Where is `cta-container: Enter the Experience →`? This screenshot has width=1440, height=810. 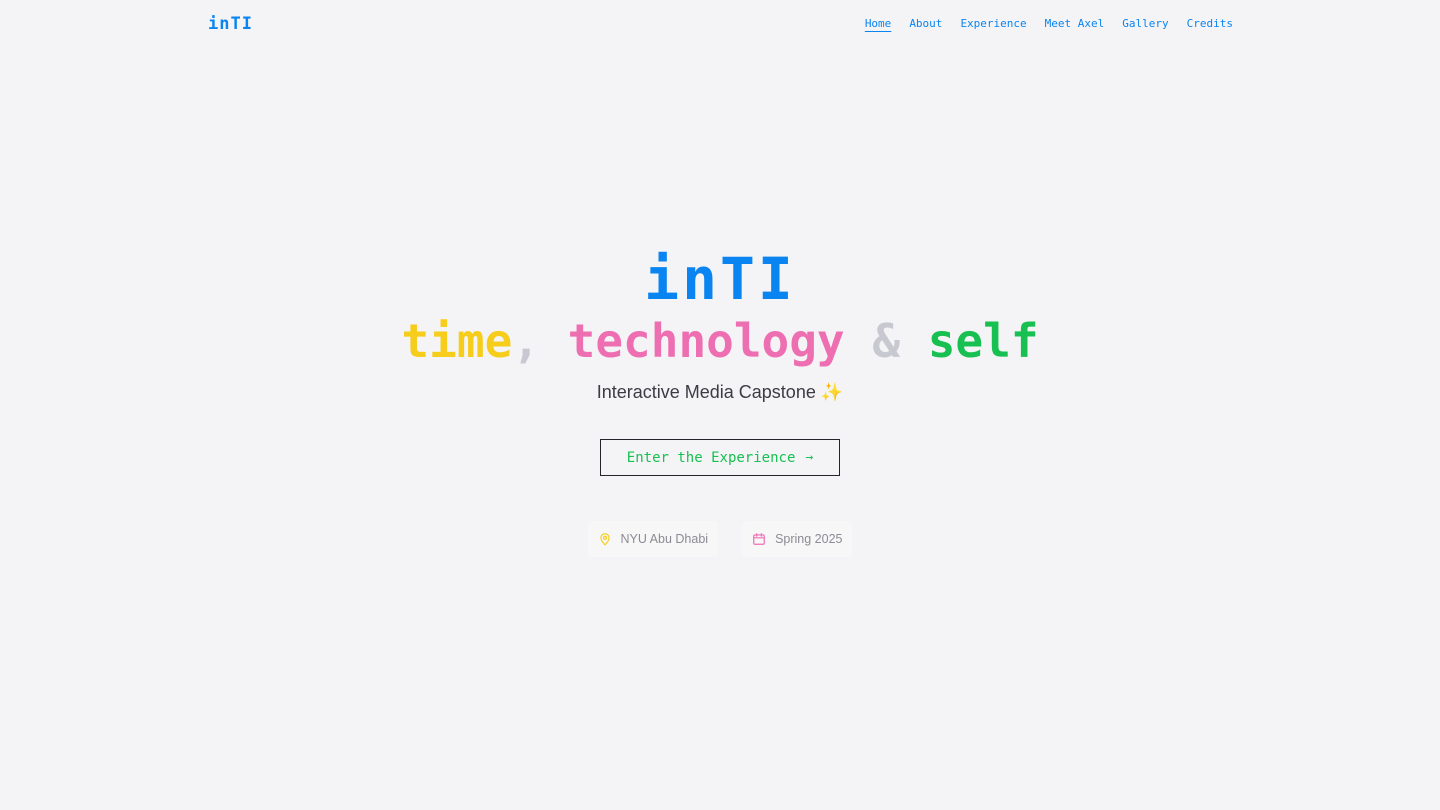
cta-container: Enter the Experience → is located at coordinates (720, 457).